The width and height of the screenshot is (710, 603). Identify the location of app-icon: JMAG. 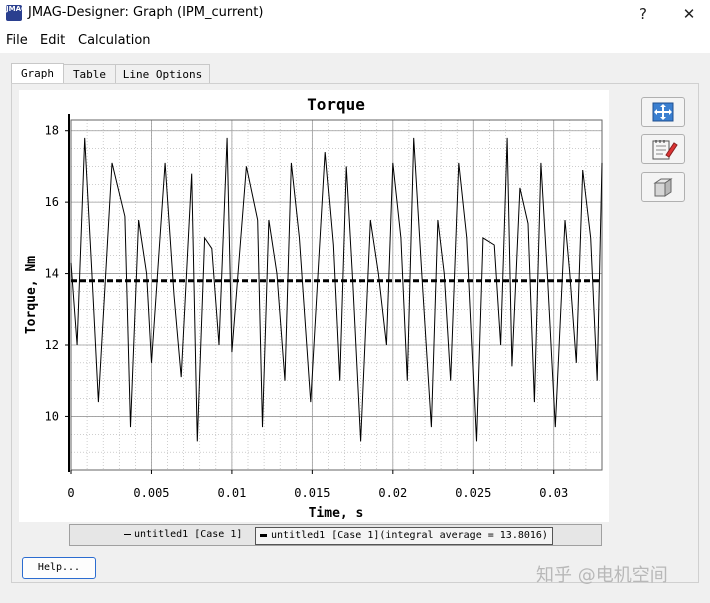
(16, 13).